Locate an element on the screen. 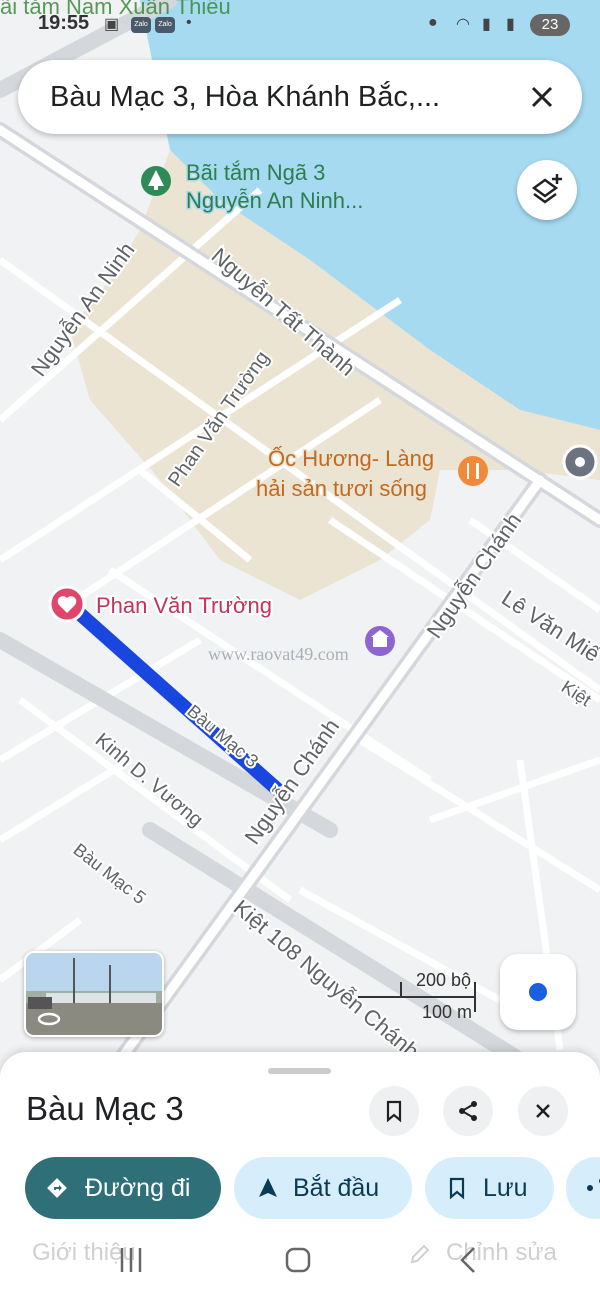  scale-line is located at coordinates (417, 997).